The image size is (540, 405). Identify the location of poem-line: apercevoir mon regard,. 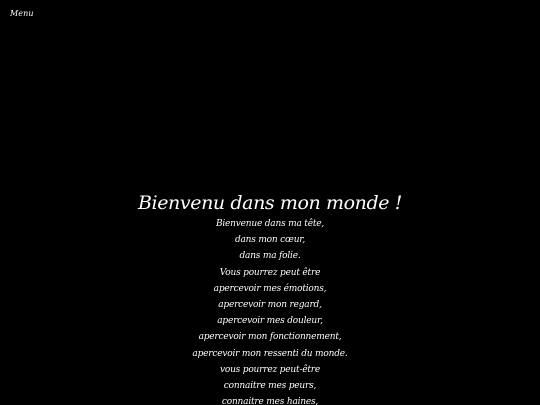
(270, 305).